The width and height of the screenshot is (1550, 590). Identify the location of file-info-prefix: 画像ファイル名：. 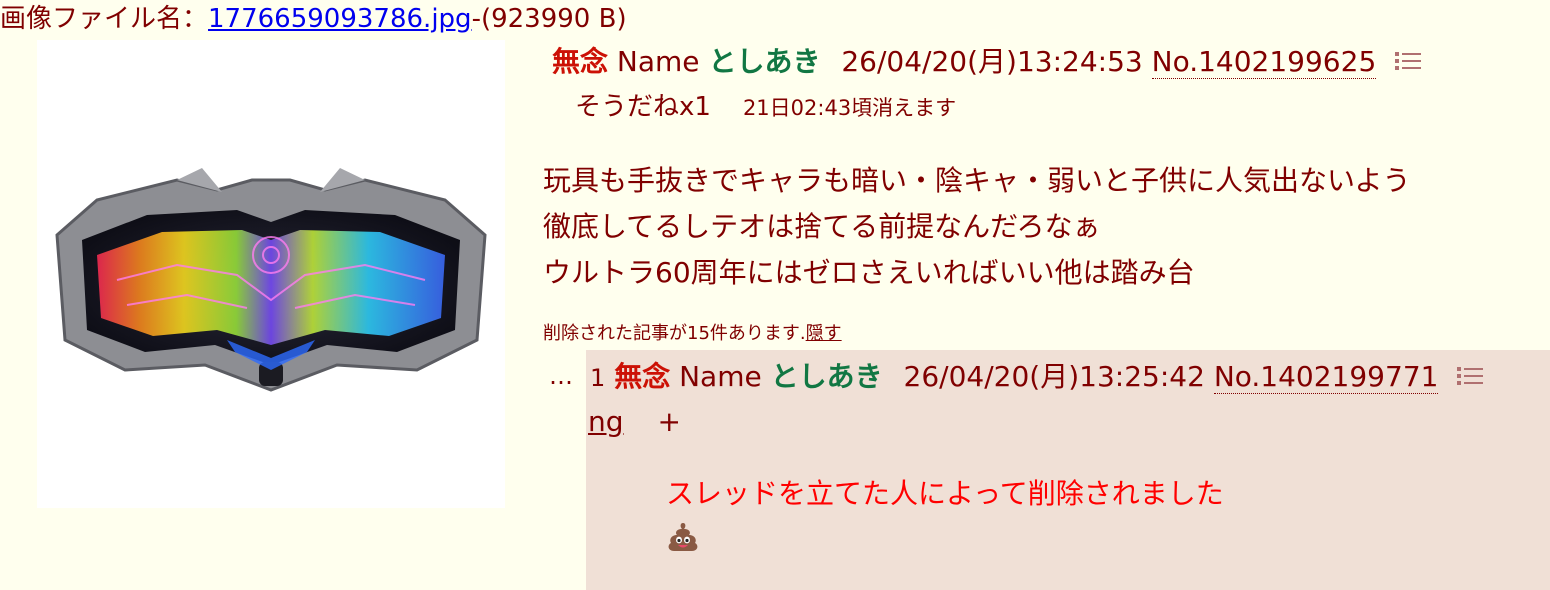
(104, 19).